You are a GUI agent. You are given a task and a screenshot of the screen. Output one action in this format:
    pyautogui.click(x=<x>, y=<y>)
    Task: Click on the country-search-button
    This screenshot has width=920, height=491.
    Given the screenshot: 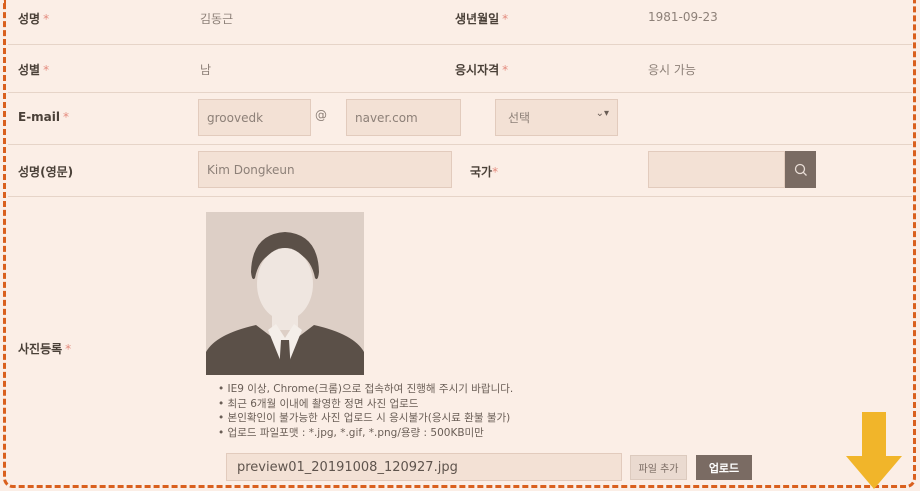 What is the action you would take?
    pyautogui.click(x=800, y=169)
    